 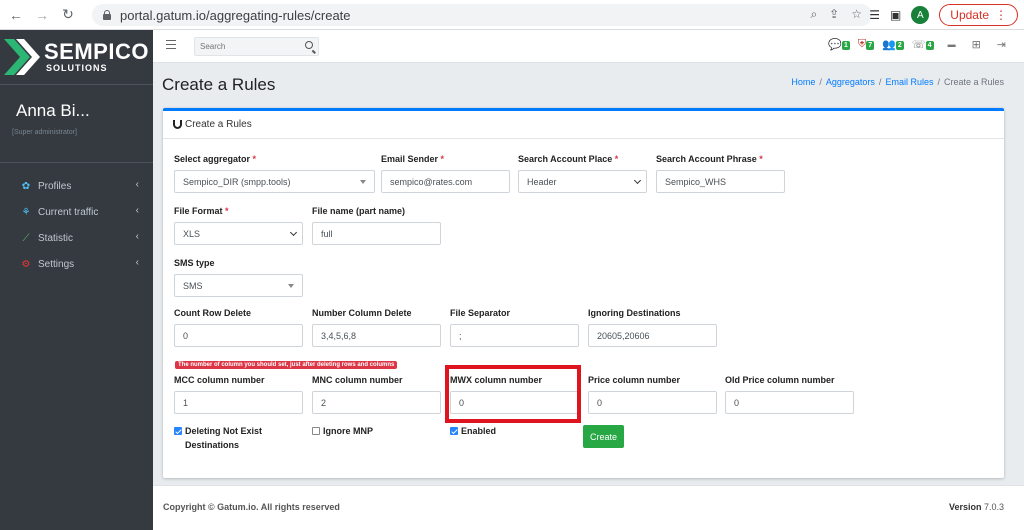 What do you see at coordinates (26, 238) in the screenshot?
I see `chart-icon: ⟋` at bounding box center [26, 238].